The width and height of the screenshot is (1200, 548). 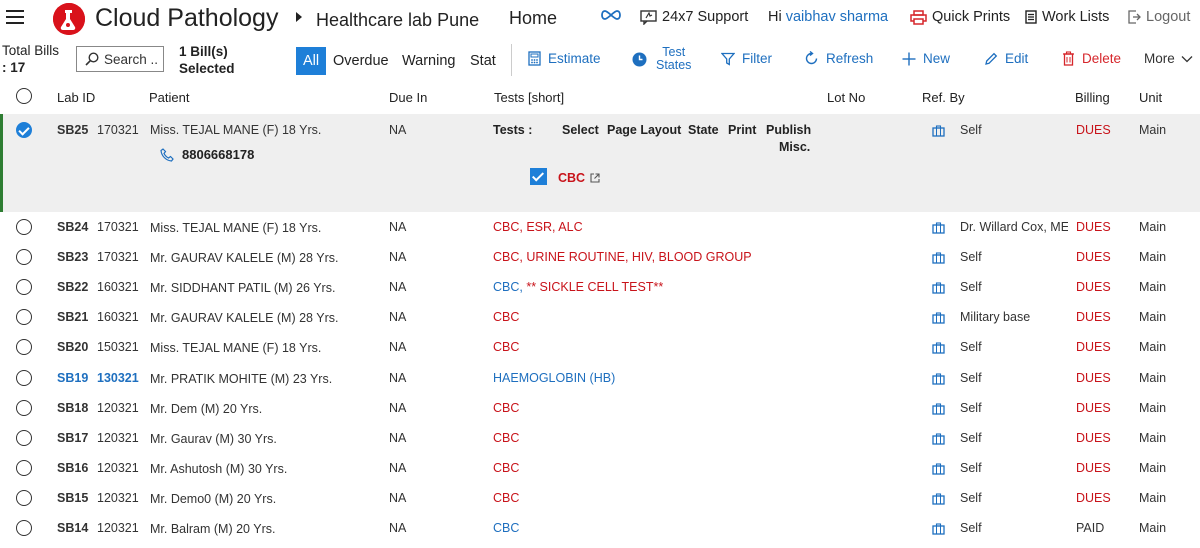 What do you see at coordinates (72, 378) in the screenshot?
I see `lab-id: SB19` at bounding box center [72, 378].